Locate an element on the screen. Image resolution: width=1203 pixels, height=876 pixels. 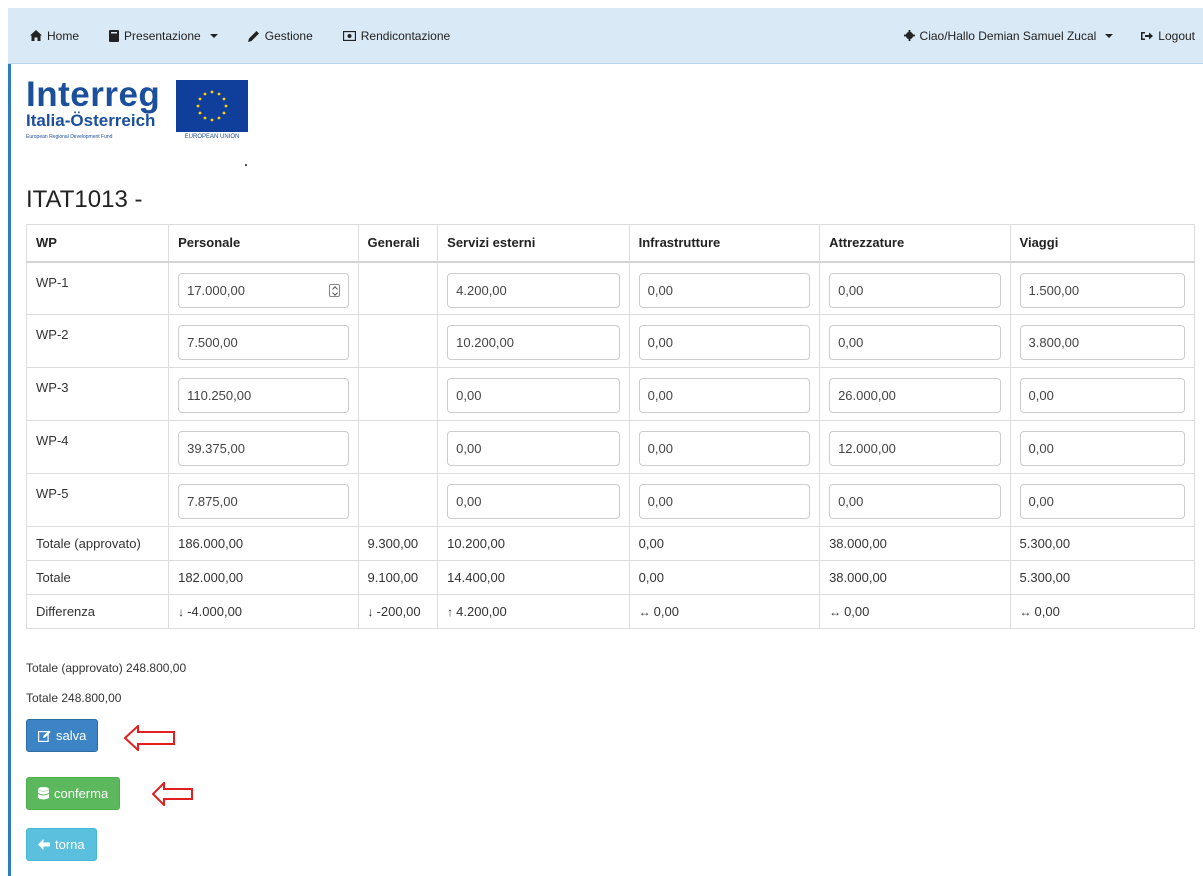
conferma-button-label: conferma is located at coordinates (81, 793).